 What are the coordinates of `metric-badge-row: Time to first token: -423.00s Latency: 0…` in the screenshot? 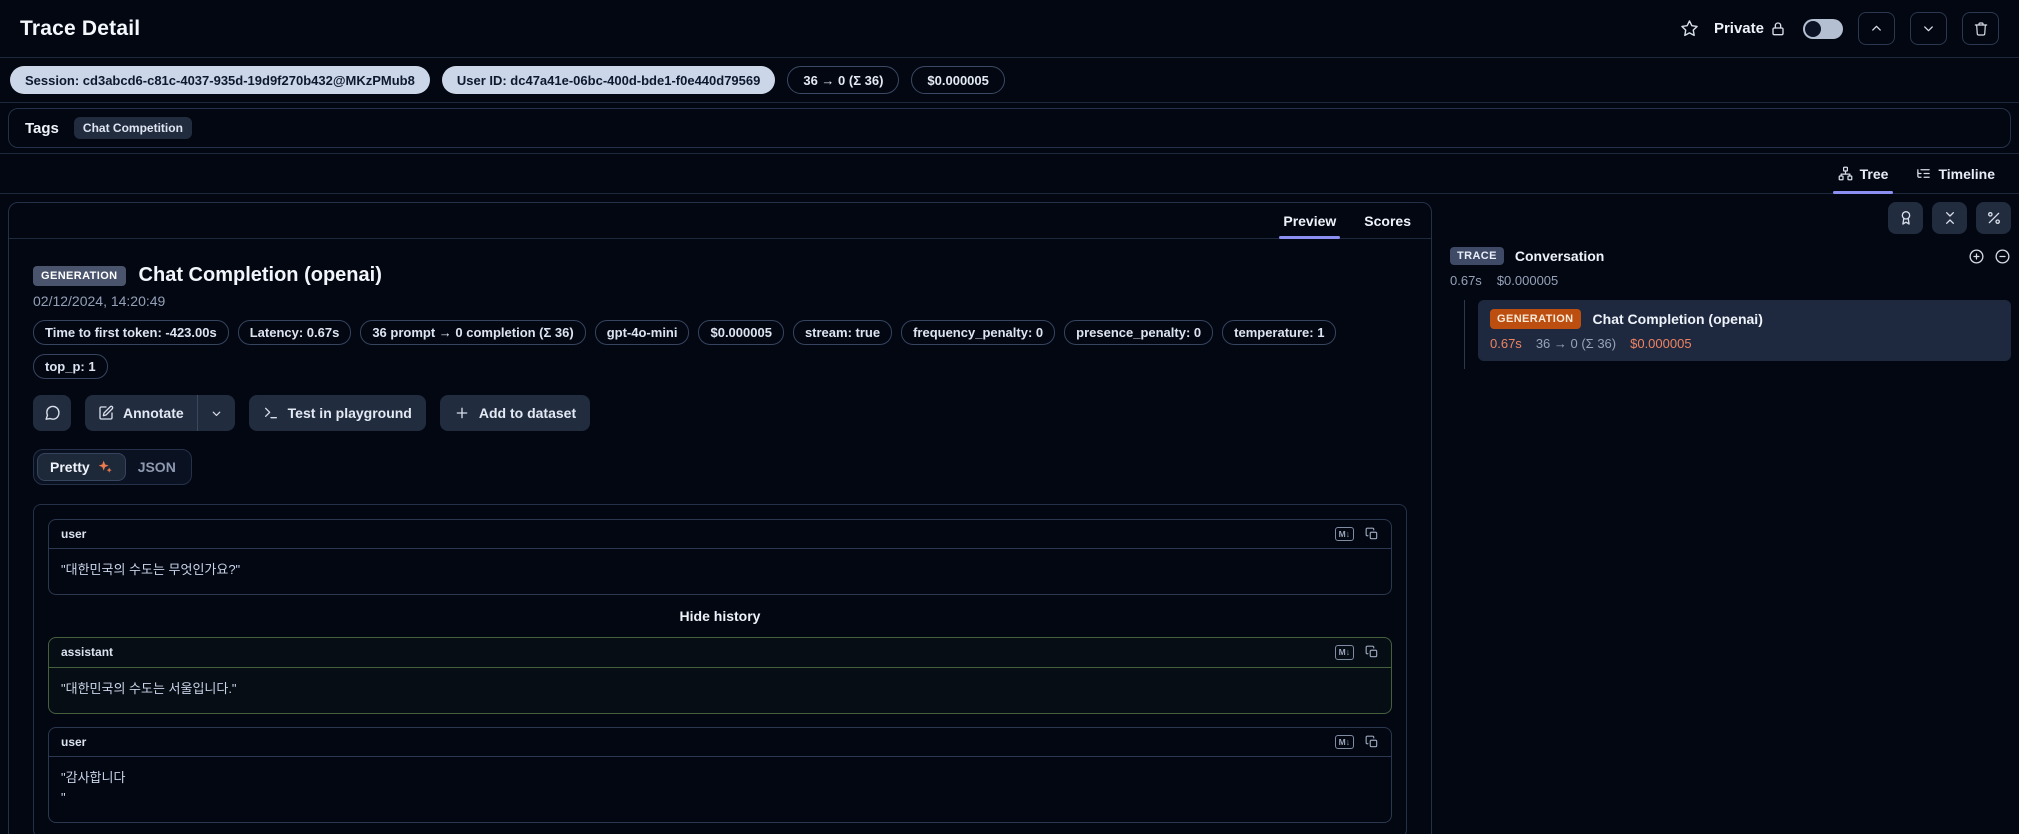 It's located at (720, 332).